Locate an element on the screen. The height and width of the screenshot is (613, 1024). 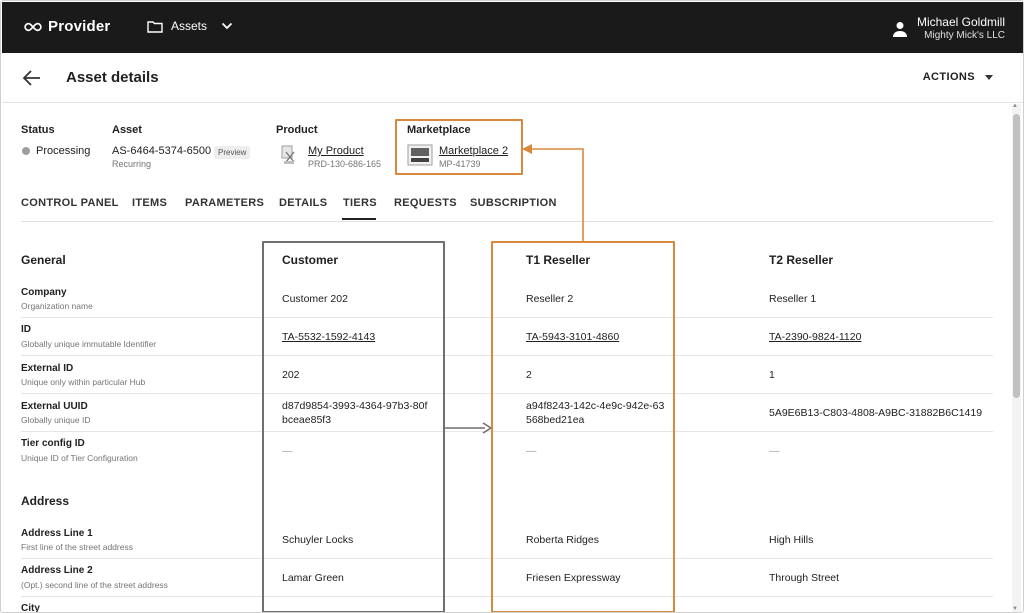
arrow-t1-to-marketplace is located at coordinates (556, 194).